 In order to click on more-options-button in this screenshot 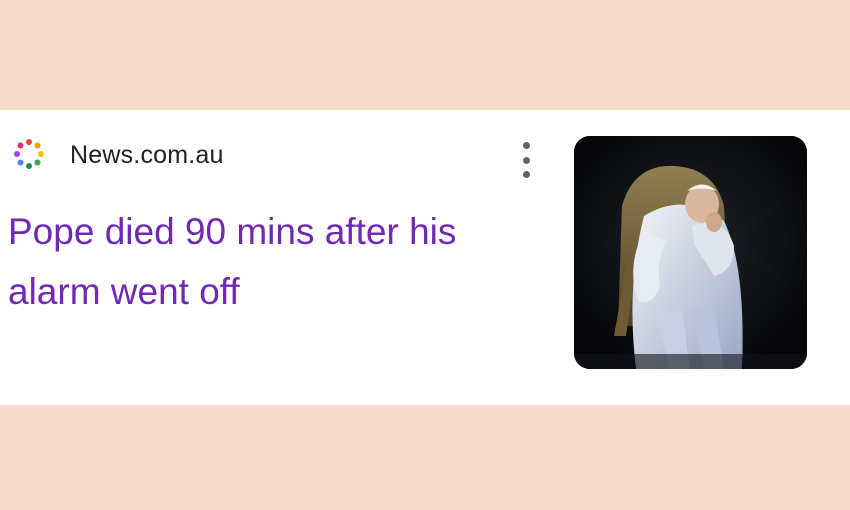, I will do `click(526, 160)`.